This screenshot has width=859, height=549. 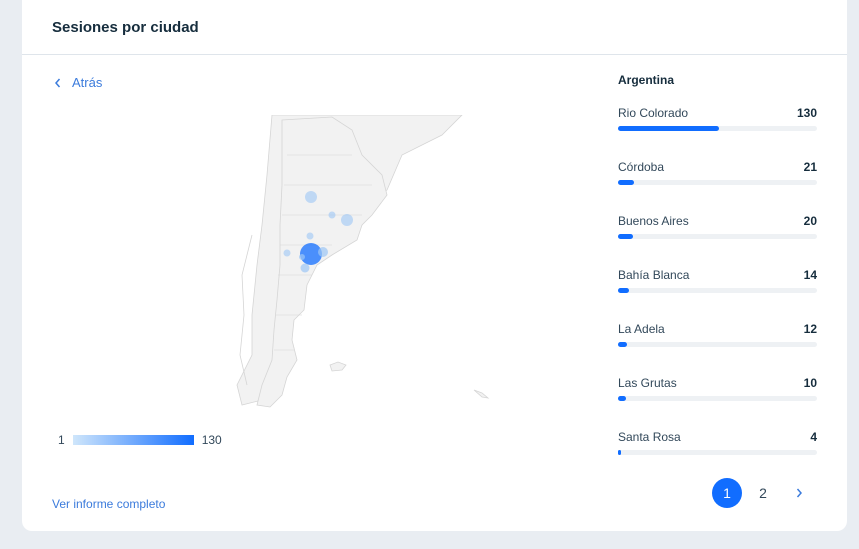 What do you see at coordinates (434, 27) in the screenshot?
I see `card-header: Sesiones por ciudad` at bounding box center [434, 27].